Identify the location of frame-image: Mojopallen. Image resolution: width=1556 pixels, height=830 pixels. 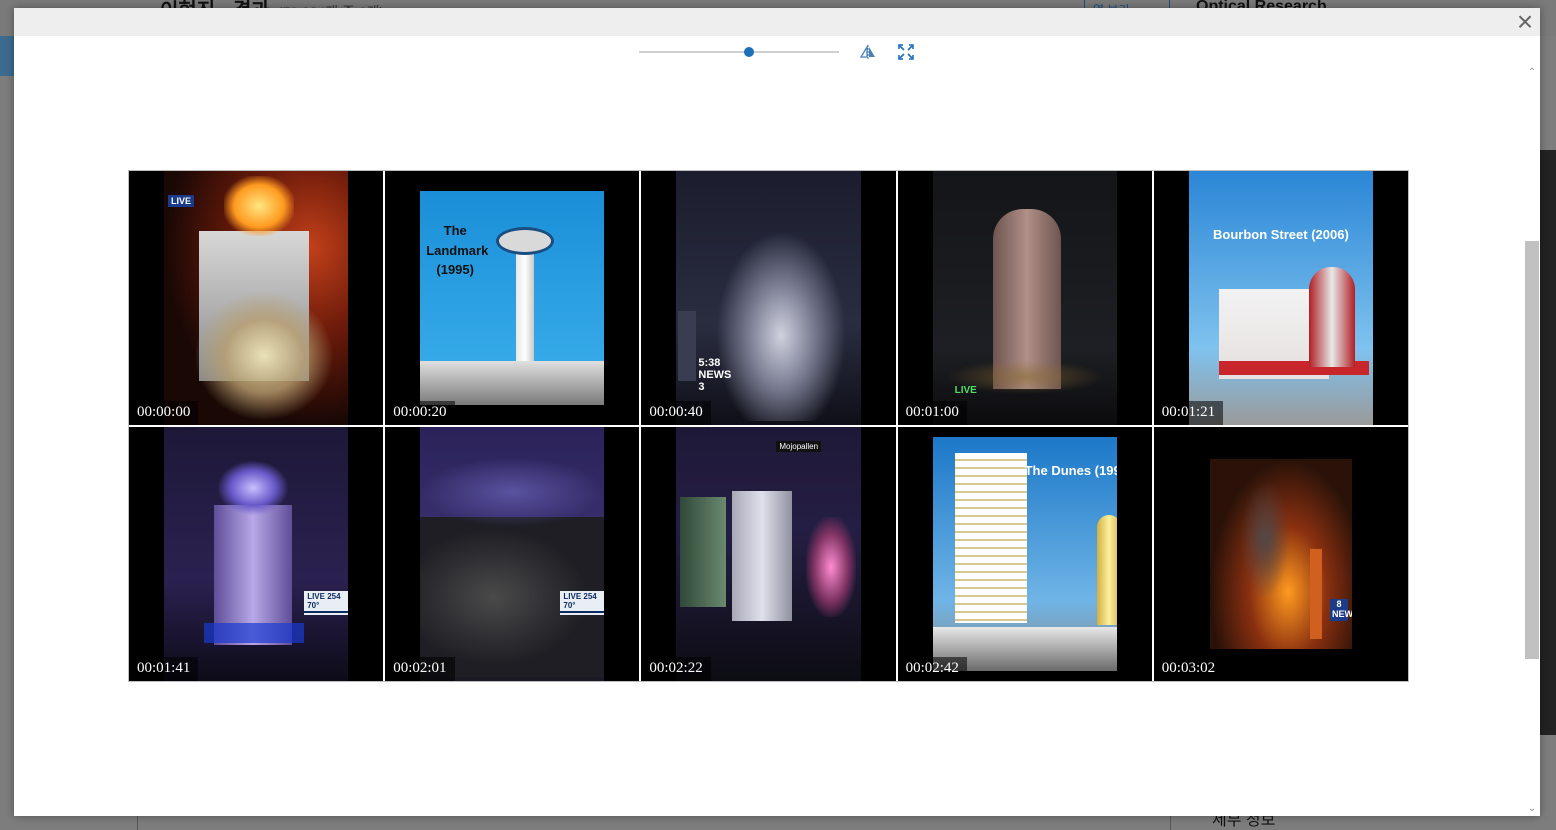
(768, 554).